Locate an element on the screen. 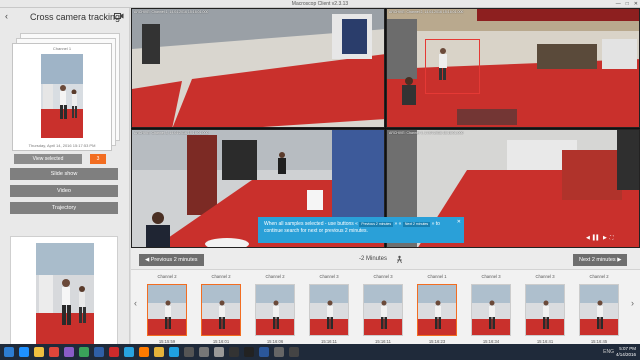  range-label: -2 Minutes is located at coordinates (373, 259).